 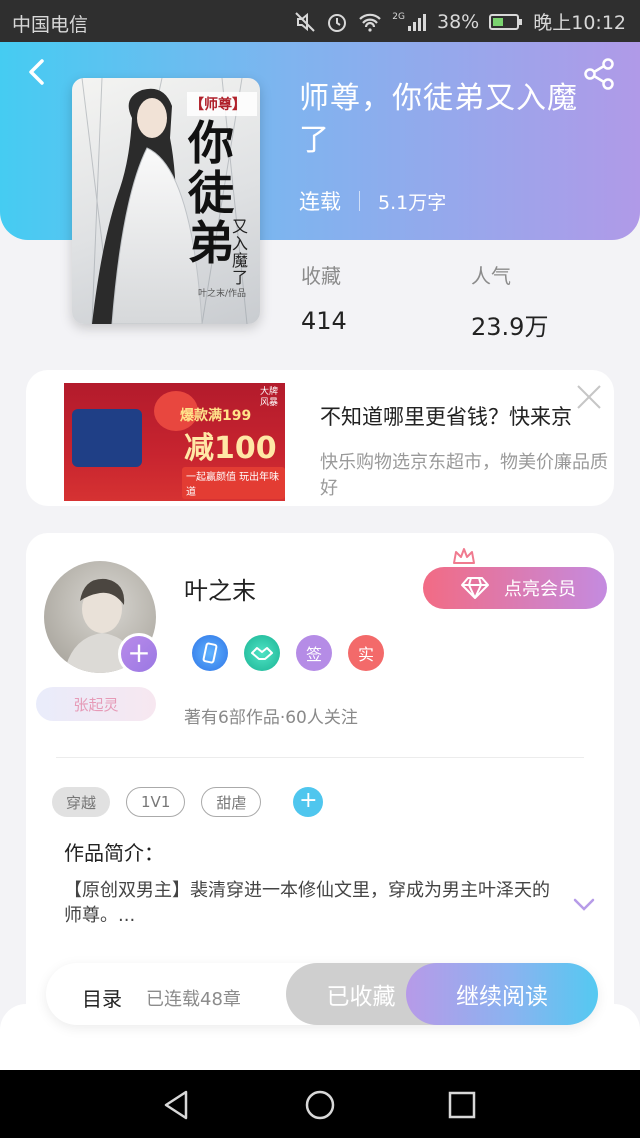 What do you see at coordinates (288, 653) in the screenshot?
I see `author-badges: 签 实` at bounding box center [288, 653].